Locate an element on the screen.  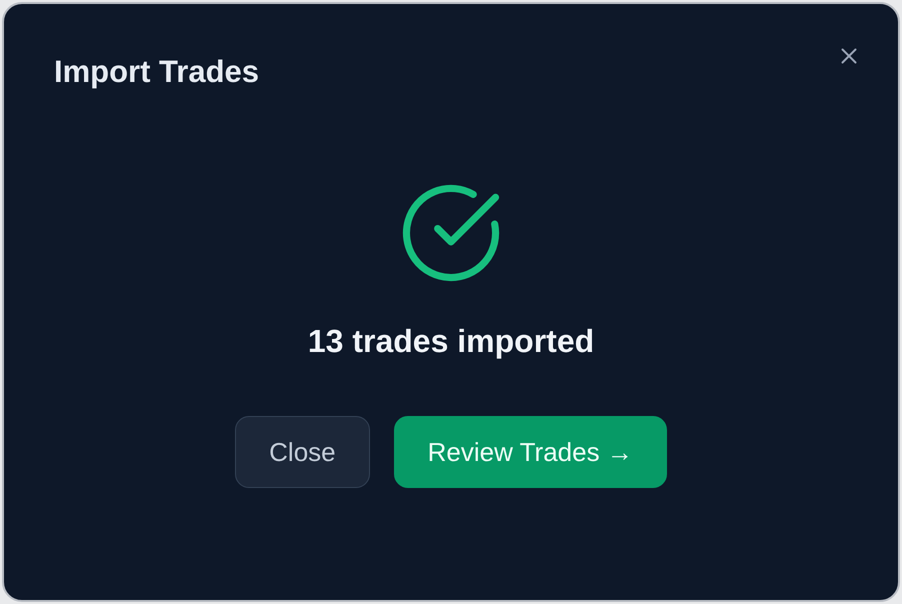
dialog-title: Import Trades is located at coordinates (156, 72).